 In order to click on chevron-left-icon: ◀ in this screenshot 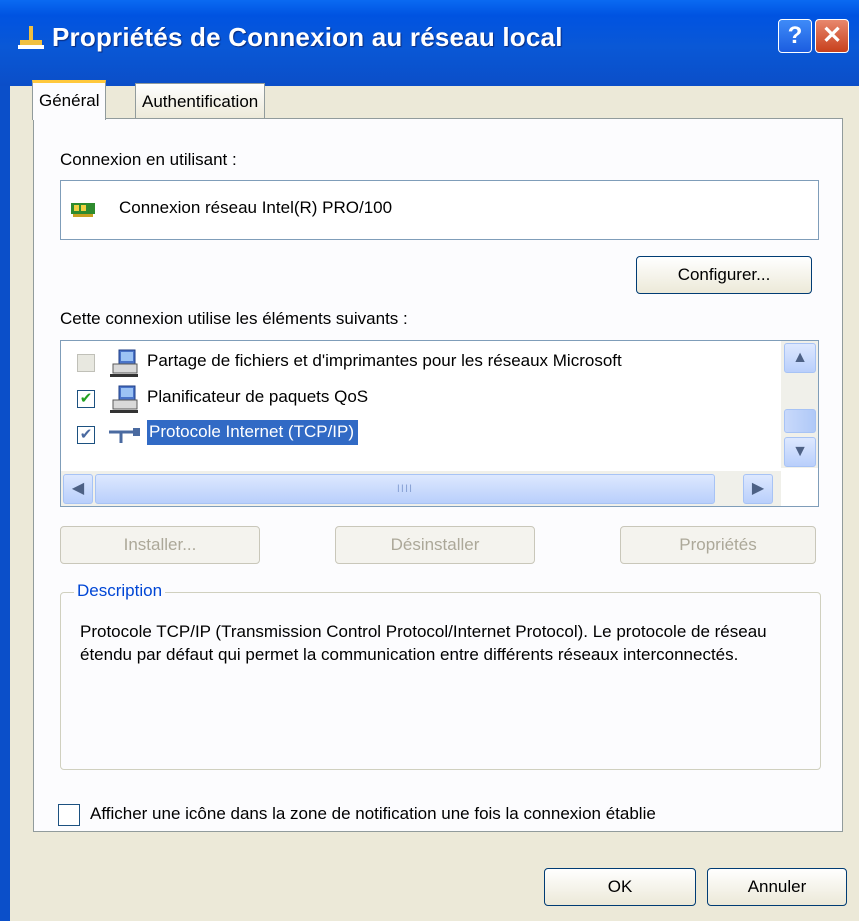, I will do `click(78, 488)`.